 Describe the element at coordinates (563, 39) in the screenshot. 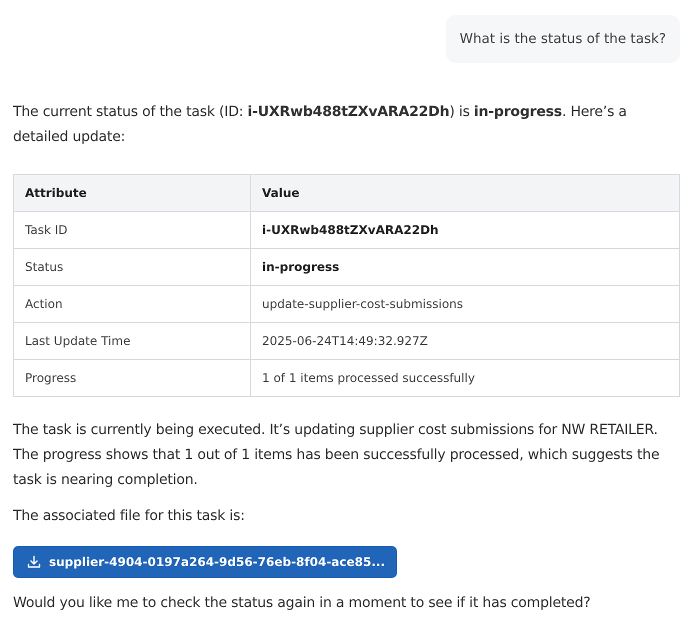

I see `user-message: What is the status of the task?` at that location.